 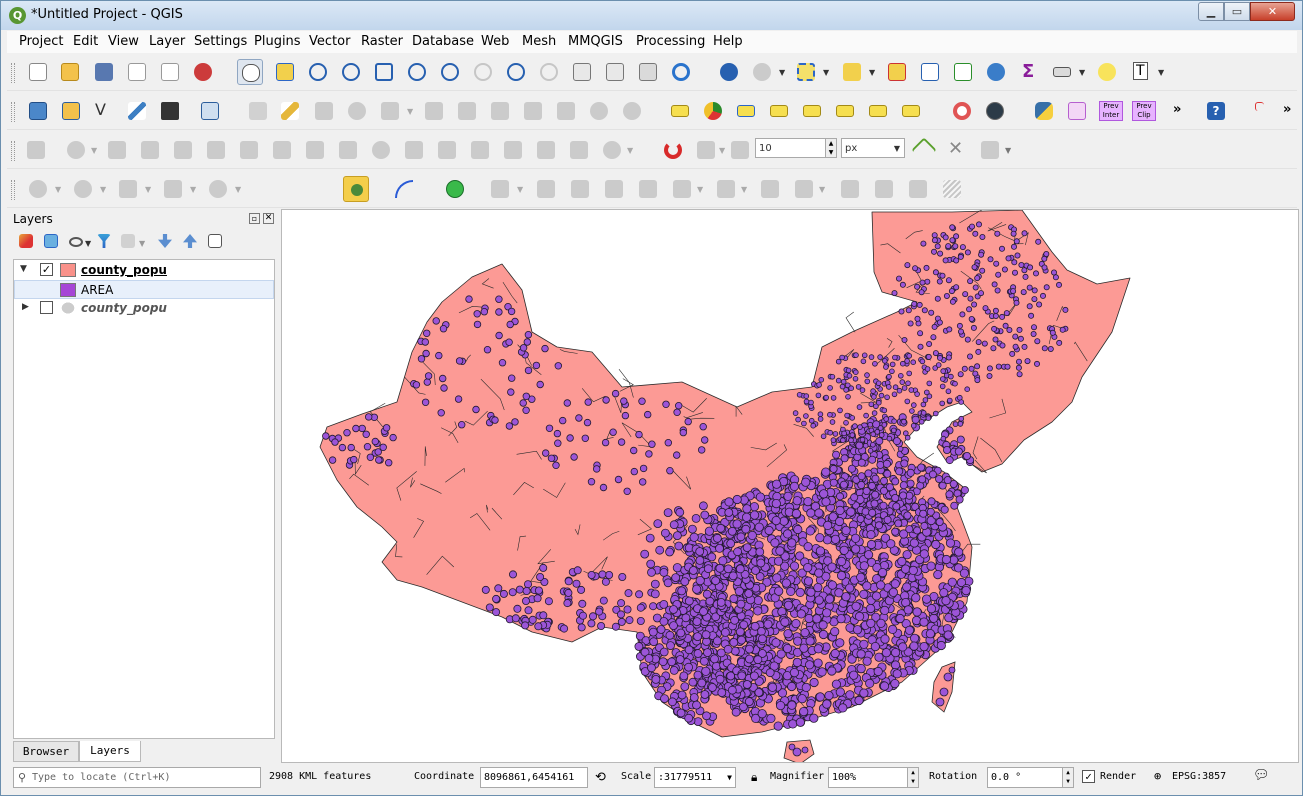 I want to click on redo-button, so click(x=632, y=111).